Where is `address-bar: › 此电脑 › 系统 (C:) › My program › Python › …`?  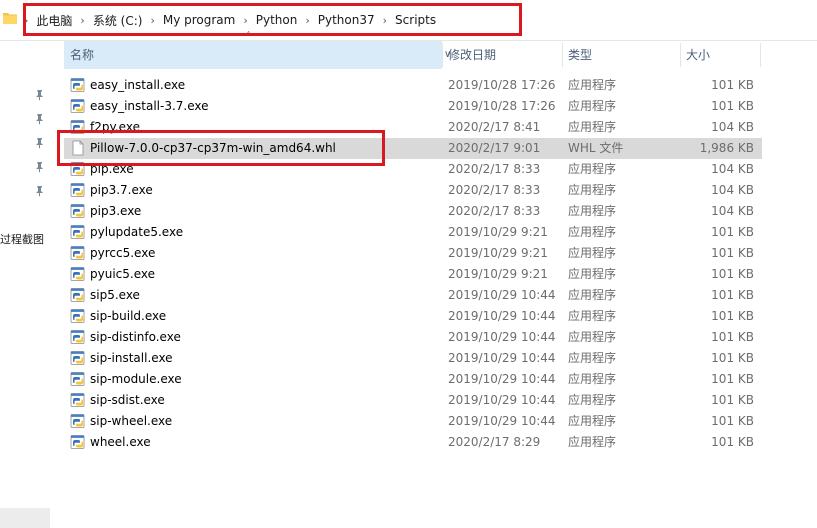
address-bar: › 此电脑 › 系统 (C:) › My program › Python › … is located at coordinates (408, 20).